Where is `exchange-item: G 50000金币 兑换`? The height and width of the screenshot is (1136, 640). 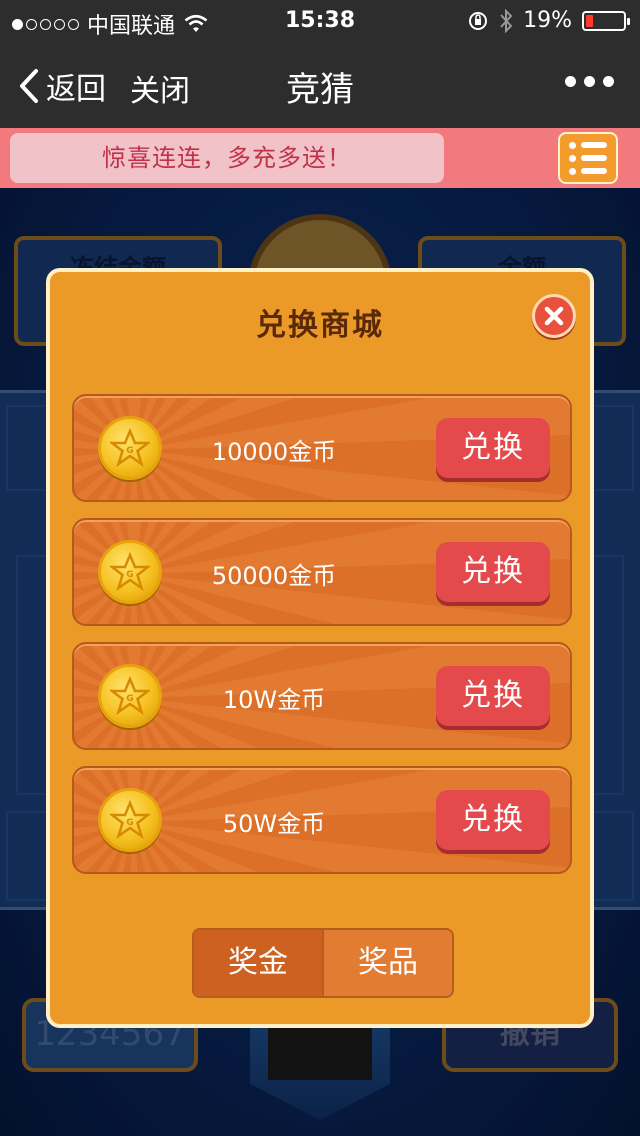 exchange-item: G 50000金币 兑换 is located at coordinates (322, 572).